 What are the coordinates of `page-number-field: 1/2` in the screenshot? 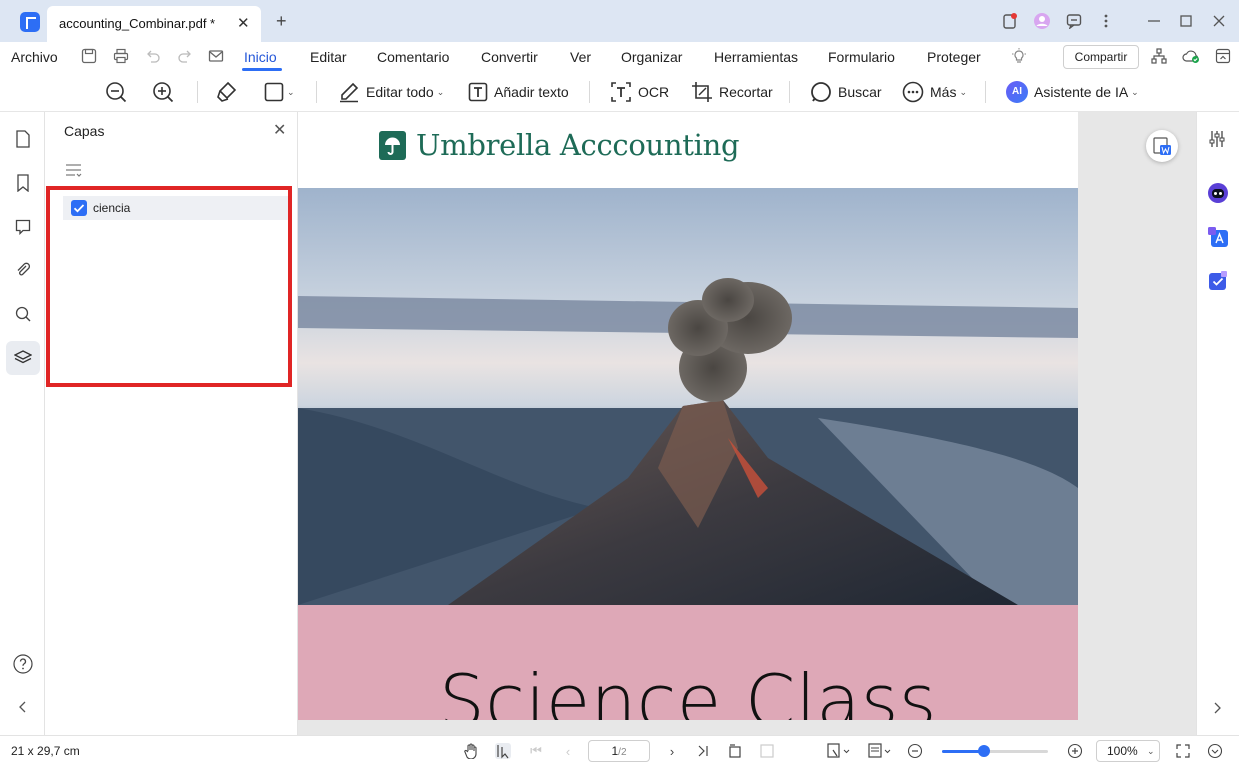 It's located at (619, 751).